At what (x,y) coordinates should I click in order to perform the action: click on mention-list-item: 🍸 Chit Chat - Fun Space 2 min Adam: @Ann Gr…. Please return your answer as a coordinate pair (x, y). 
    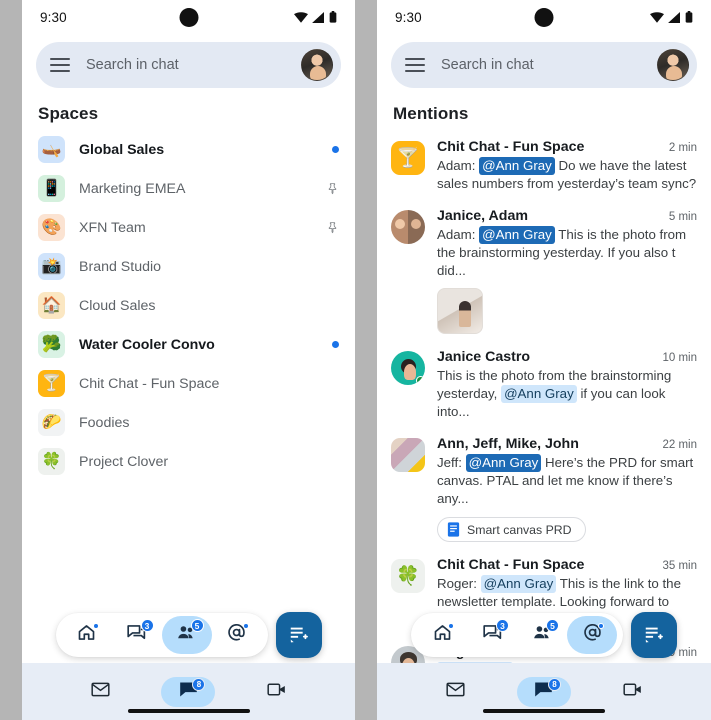
    Looking at the image, I should click on (544, 164).